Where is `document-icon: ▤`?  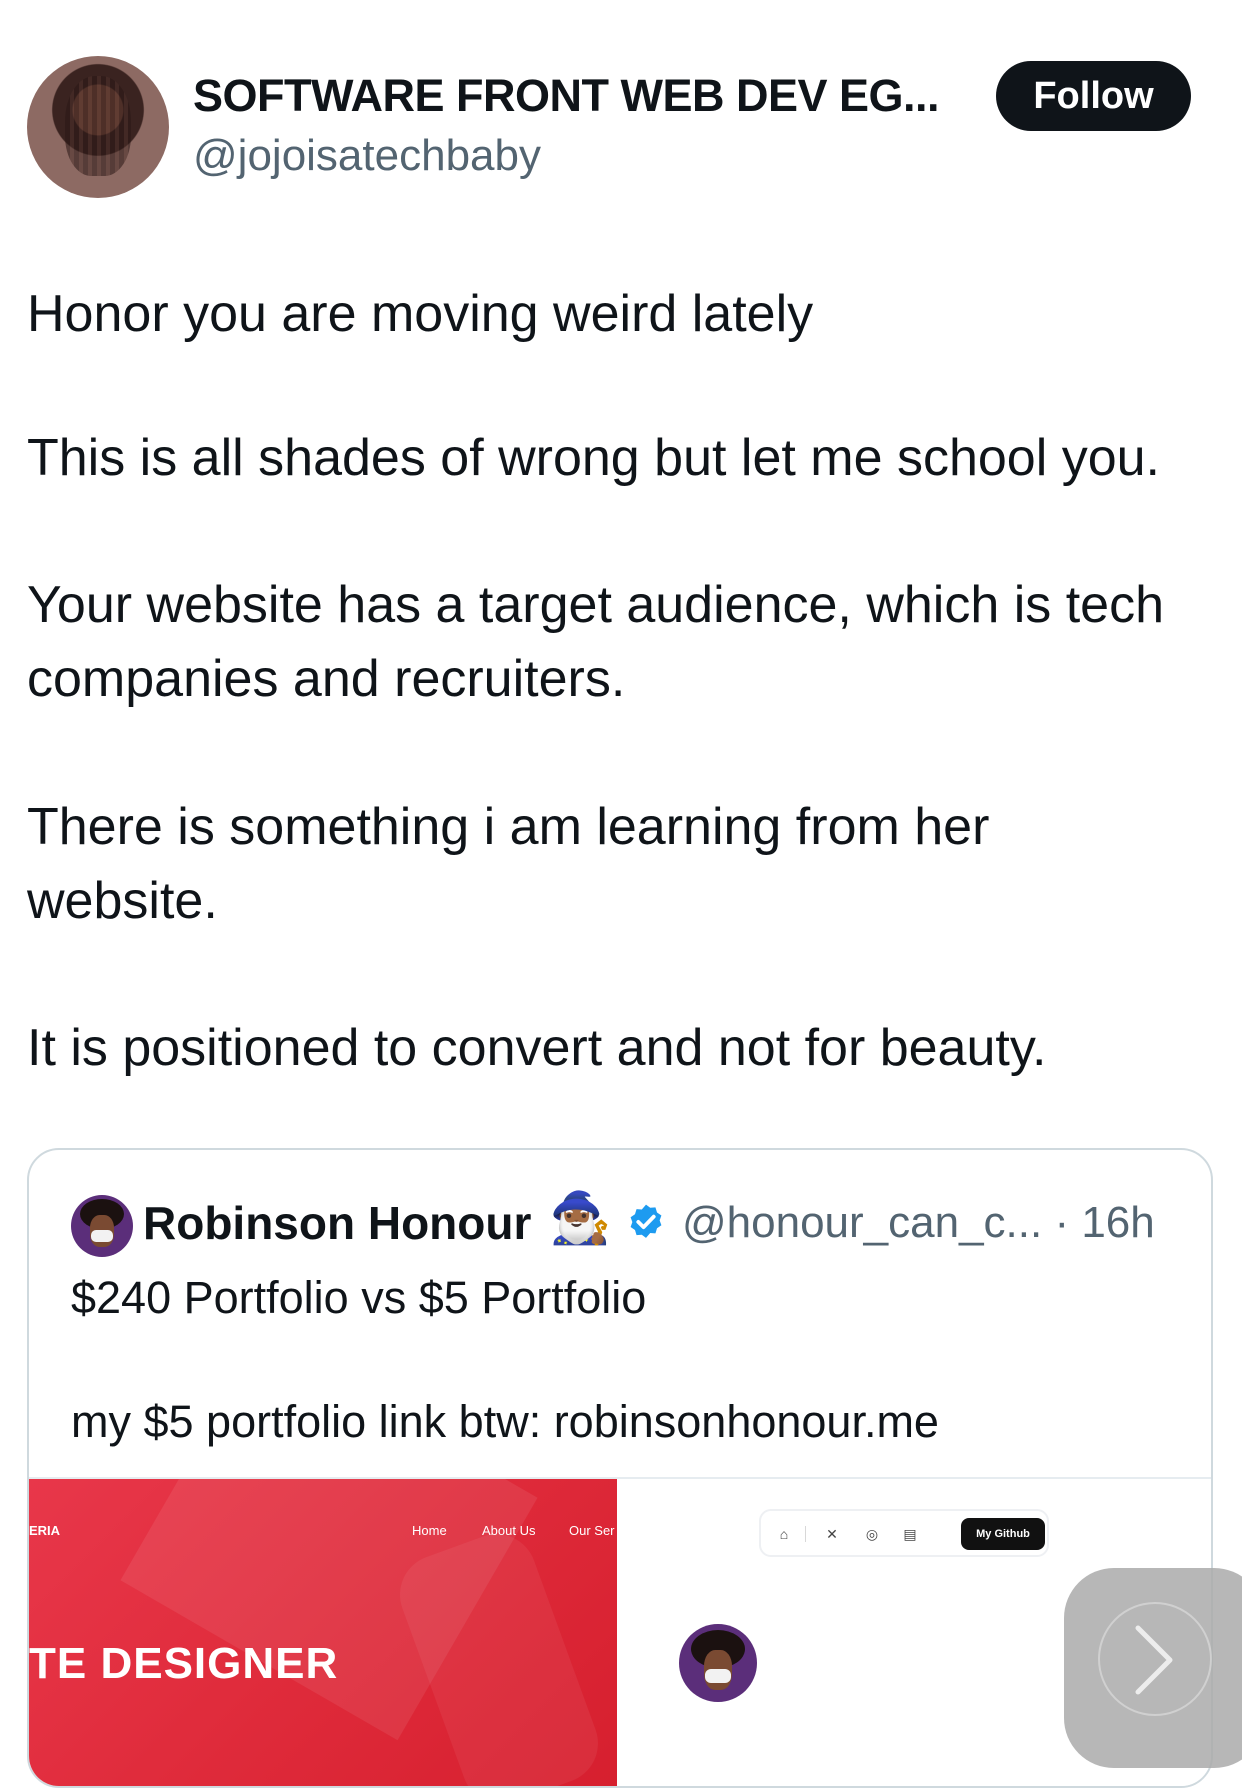
document-icon: ▤ is located at coordinates (910, 1534).